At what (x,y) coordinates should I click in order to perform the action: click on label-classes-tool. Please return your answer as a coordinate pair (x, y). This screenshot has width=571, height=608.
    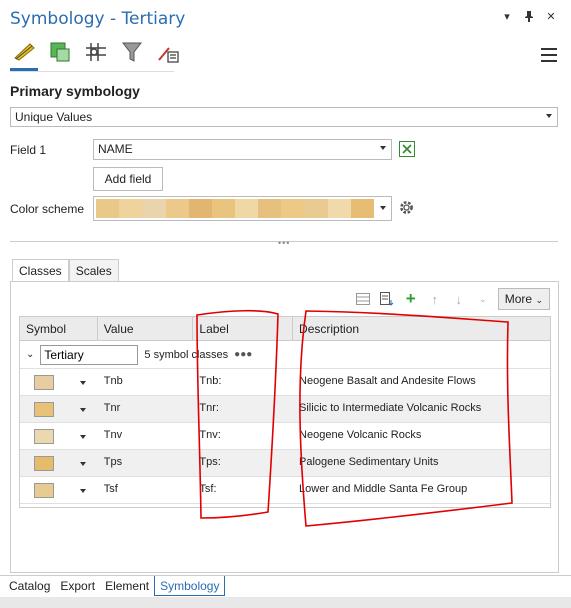
    Looking at the image, I should click on (132, 52).